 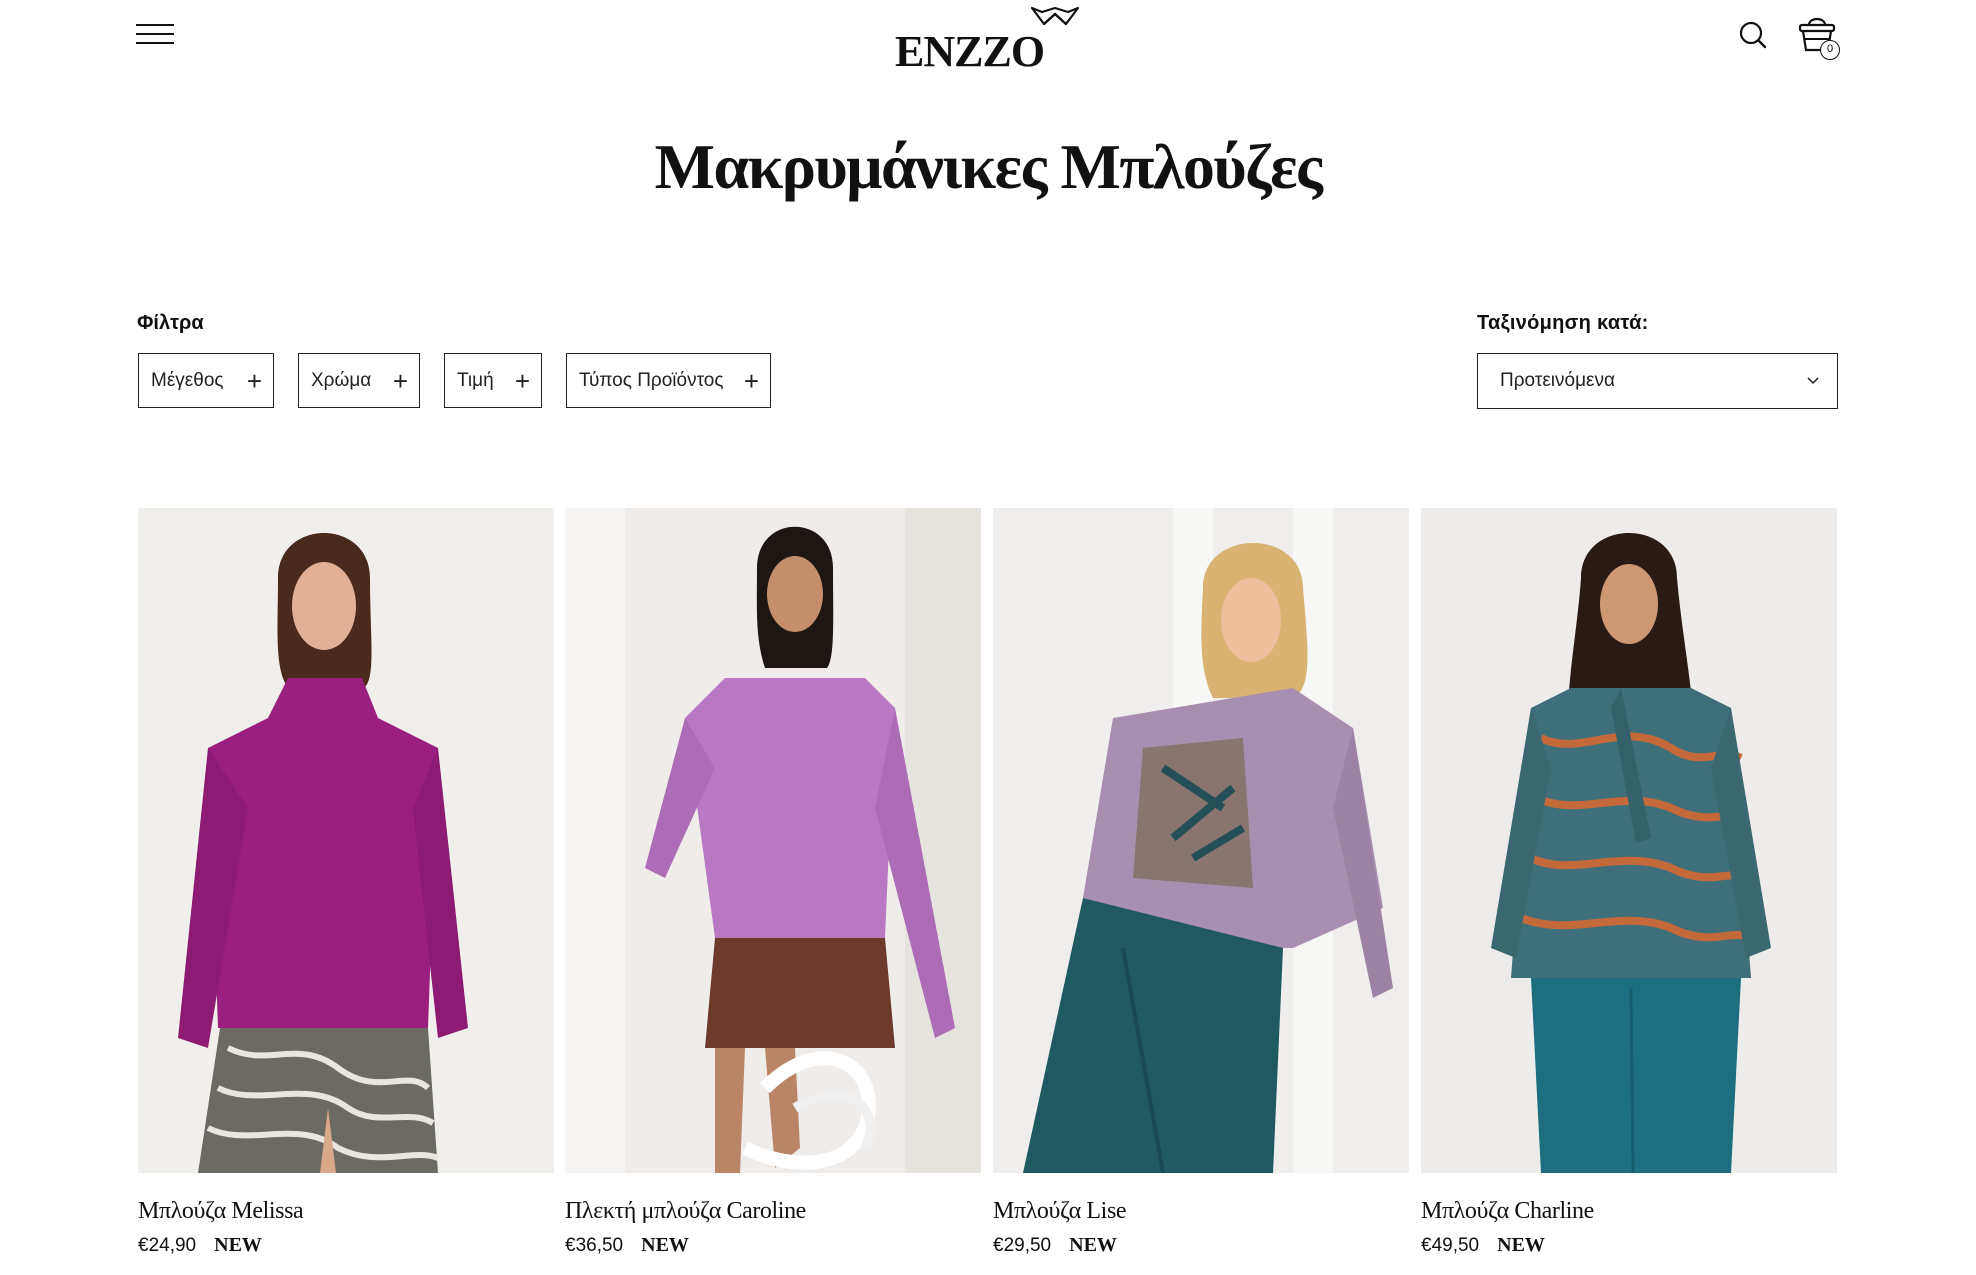 What do you see at coordinates (187, 380) in the screenshot?
I see `filter-size-label: Μέγεθος` at bounding box center [187, 380].